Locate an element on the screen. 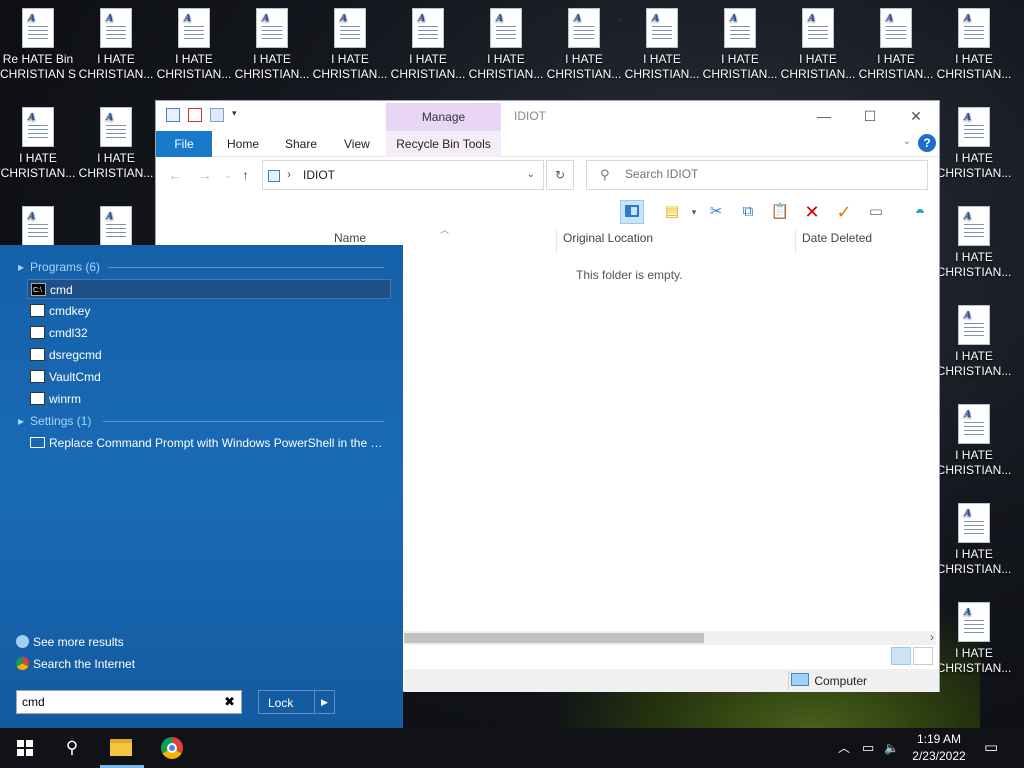 The height and width of the screenshot is (768, 1024). notifications-icon: ▭ is located at coordinates (991, 748).